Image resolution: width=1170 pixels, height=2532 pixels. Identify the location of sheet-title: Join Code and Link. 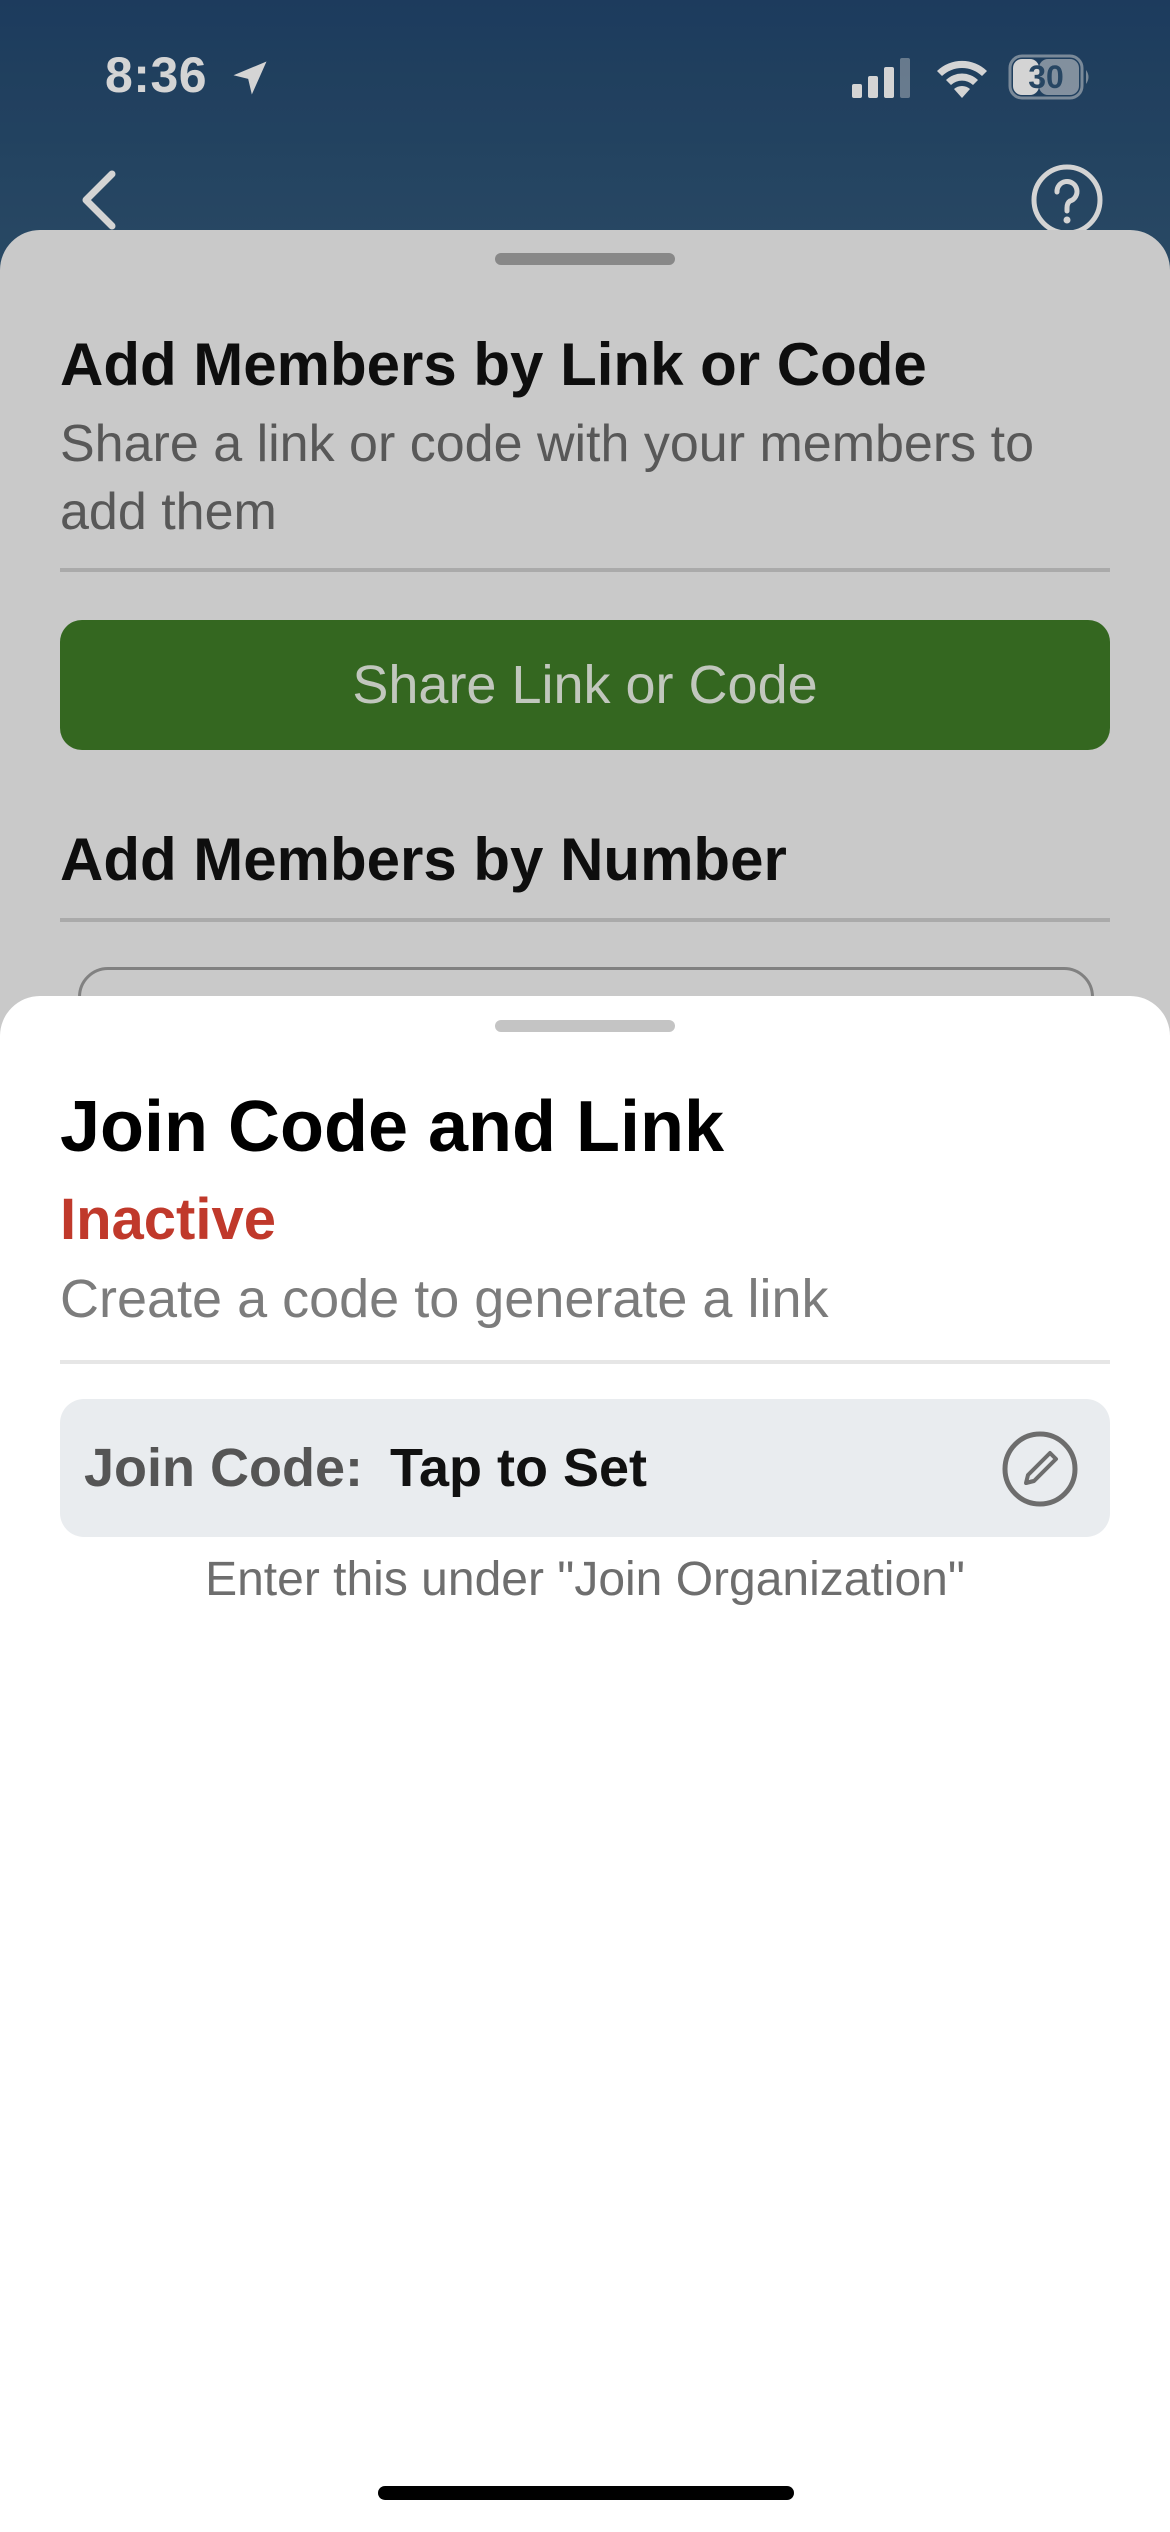
(392, 1127).